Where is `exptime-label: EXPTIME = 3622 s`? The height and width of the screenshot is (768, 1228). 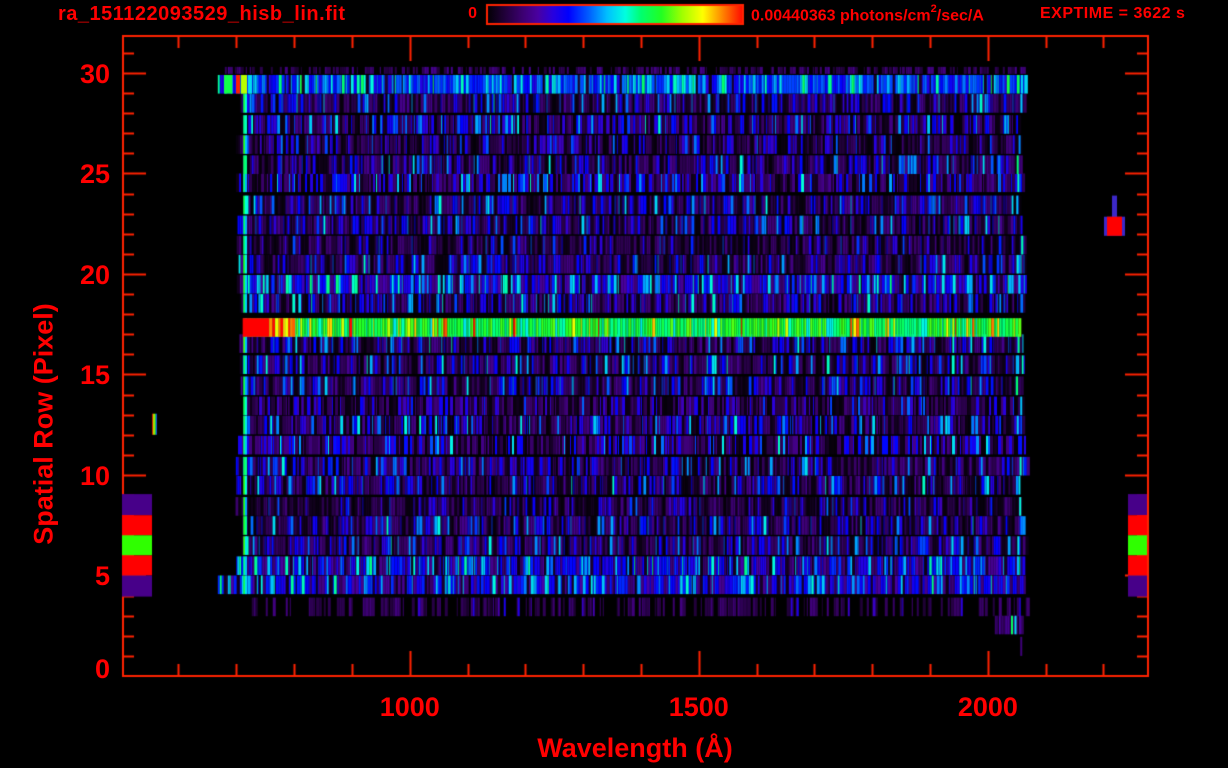
exptime-label: EXPTIME = 3622 s is located at coordinates (1113, 13).